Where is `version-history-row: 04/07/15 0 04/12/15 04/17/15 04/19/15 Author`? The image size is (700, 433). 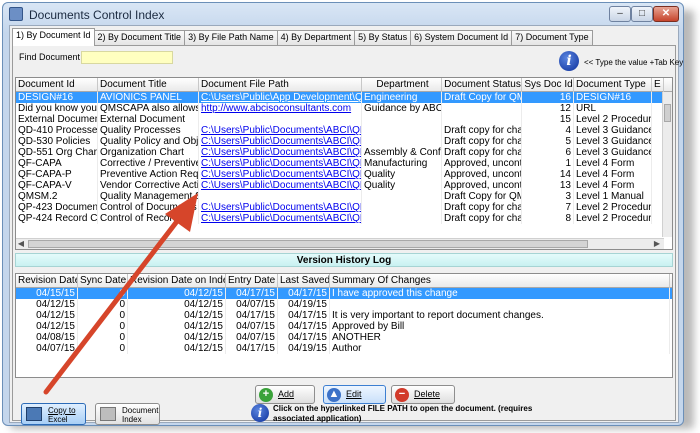 version-history-row: 04/07/15 0 04/12/15 04/17/15 04/19/15 Author is located at coordinates (344, 348).